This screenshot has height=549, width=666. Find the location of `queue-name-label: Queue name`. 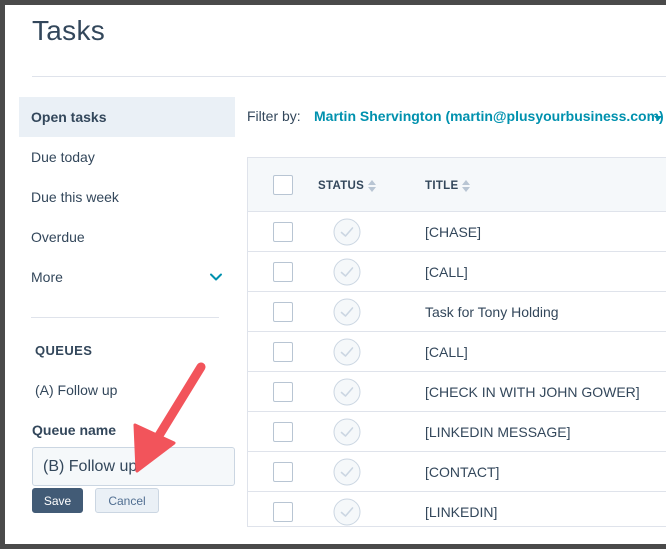

queue-name-label: Queue name is located at coordinates (74, 430).